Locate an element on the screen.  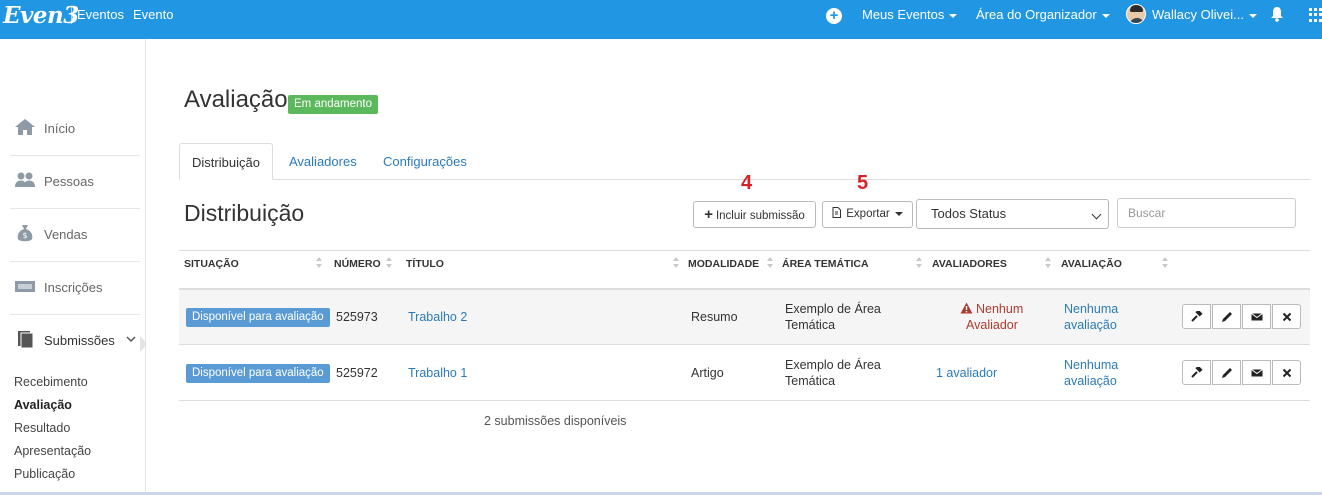
search-input: Buscar is located at coordinates (1206, 213).